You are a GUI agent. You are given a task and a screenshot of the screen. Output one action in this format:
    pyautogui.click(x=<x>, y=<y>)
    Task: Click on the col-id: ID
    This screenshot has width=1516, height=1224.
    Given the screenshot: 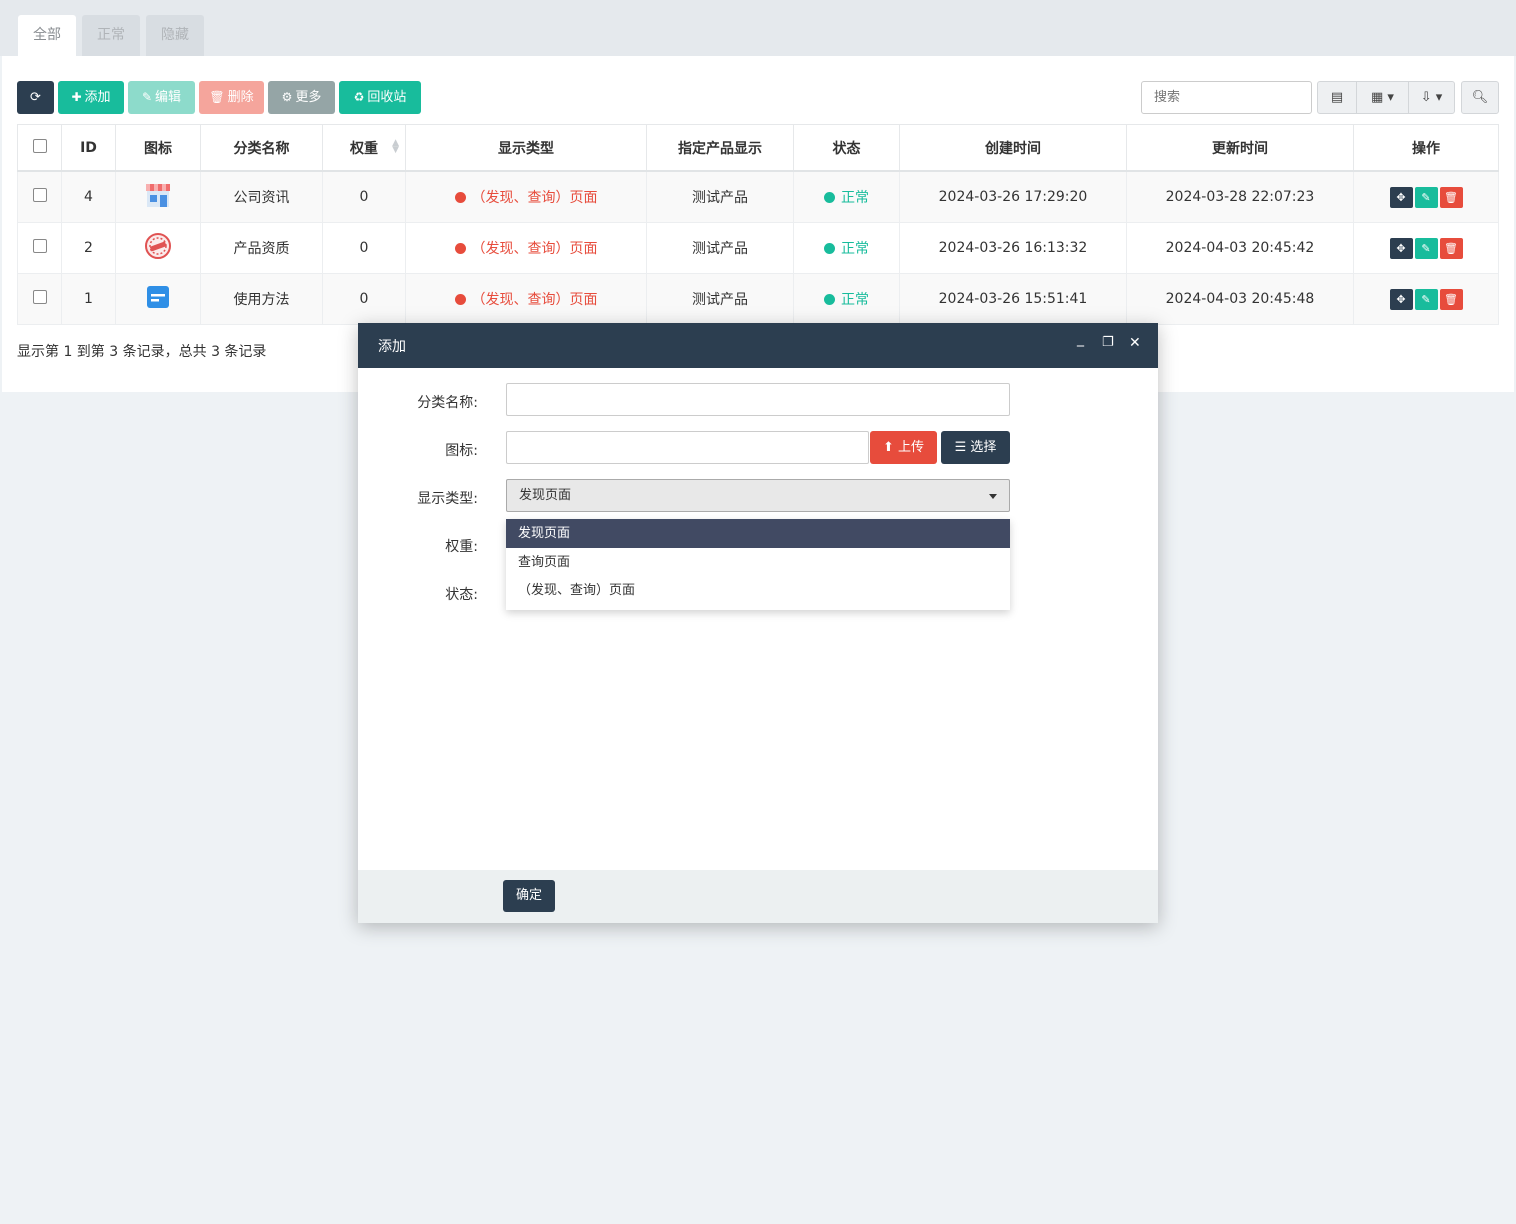 What is the action you would take?
    pyautogui.click(x=88, y=148)
    